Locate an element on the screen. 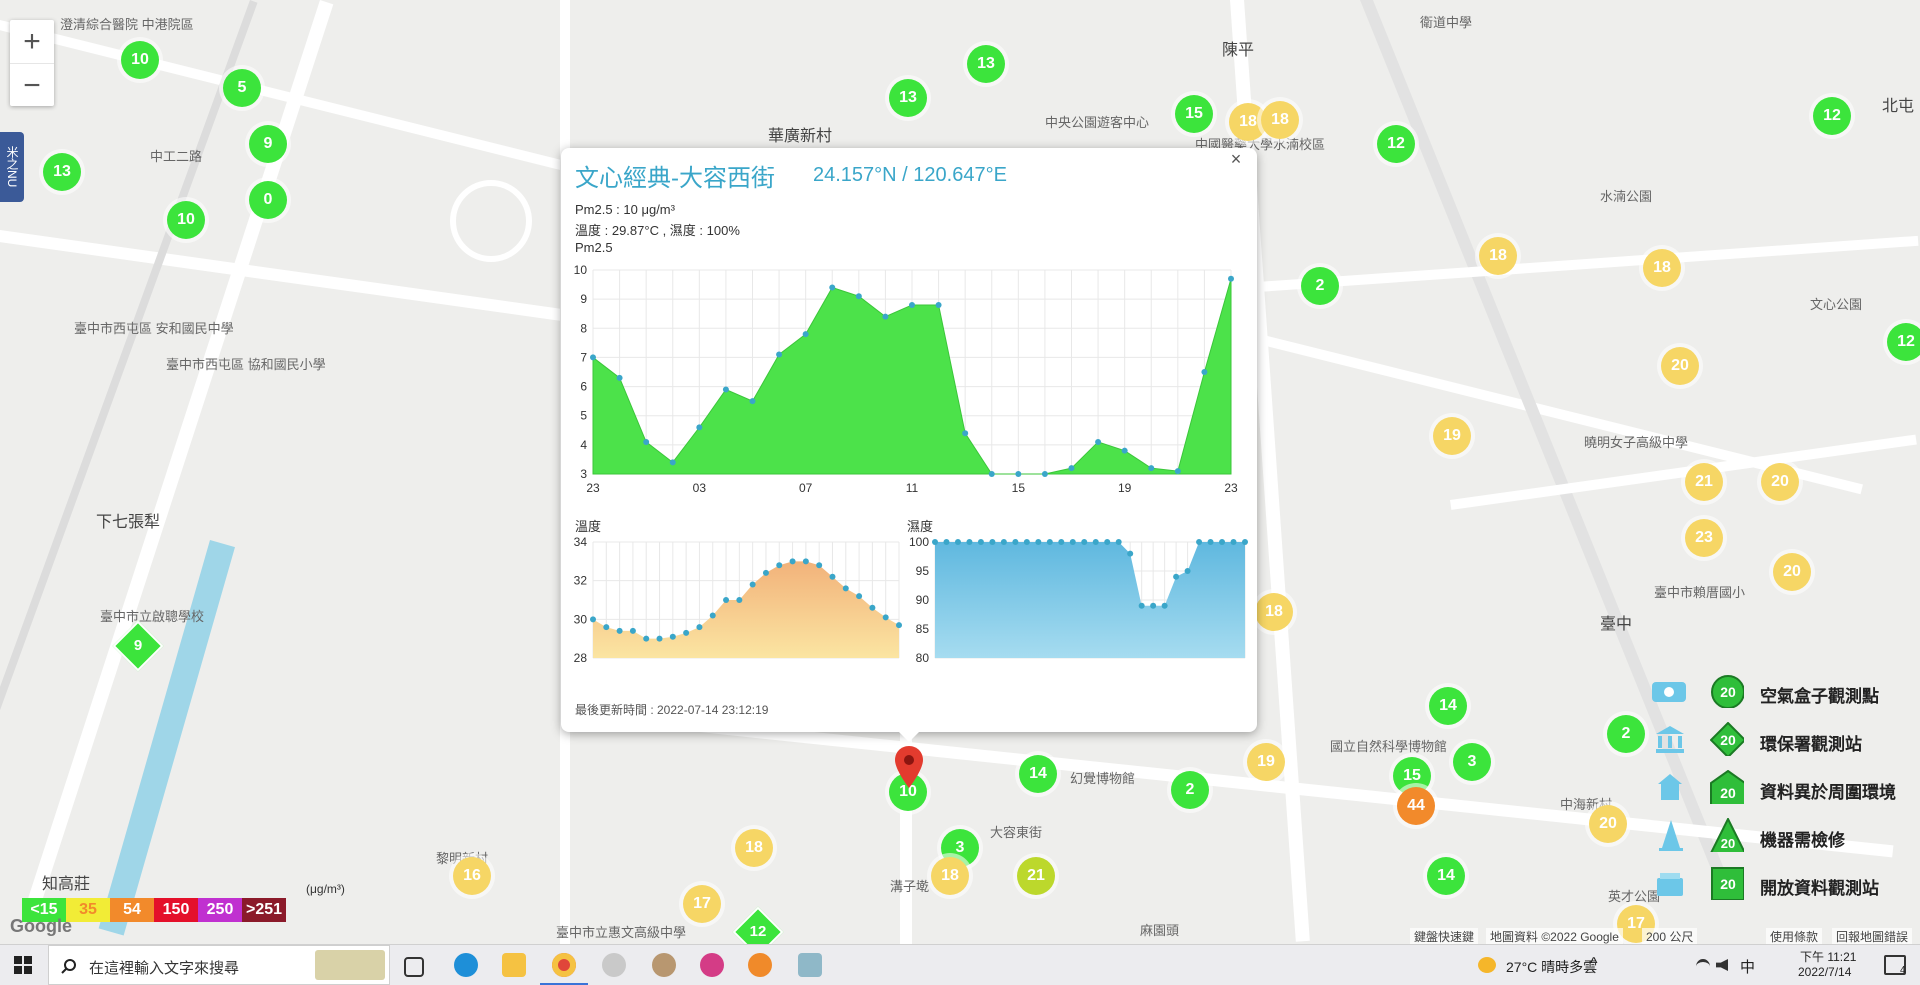 The width and height of the screenshot is (1920, 985). location-pin-icon is located at coordinates (909, 767).